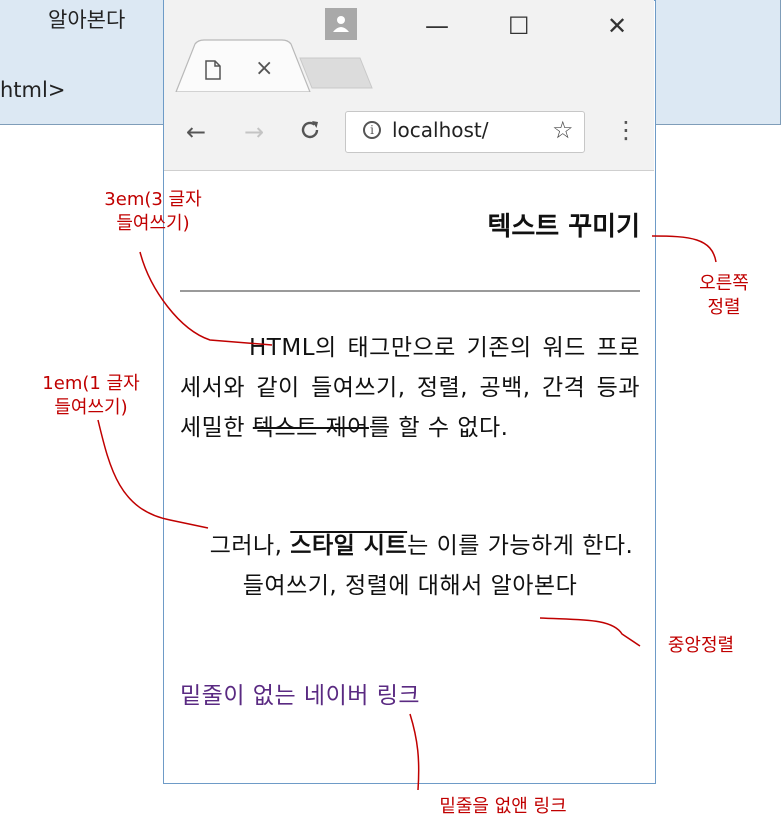 The width and height of the screenshot is (782, 825). What do you see at coordinates (213, 72) in the screenshot?
I see `page-icon` at bounding box center [213, 72].